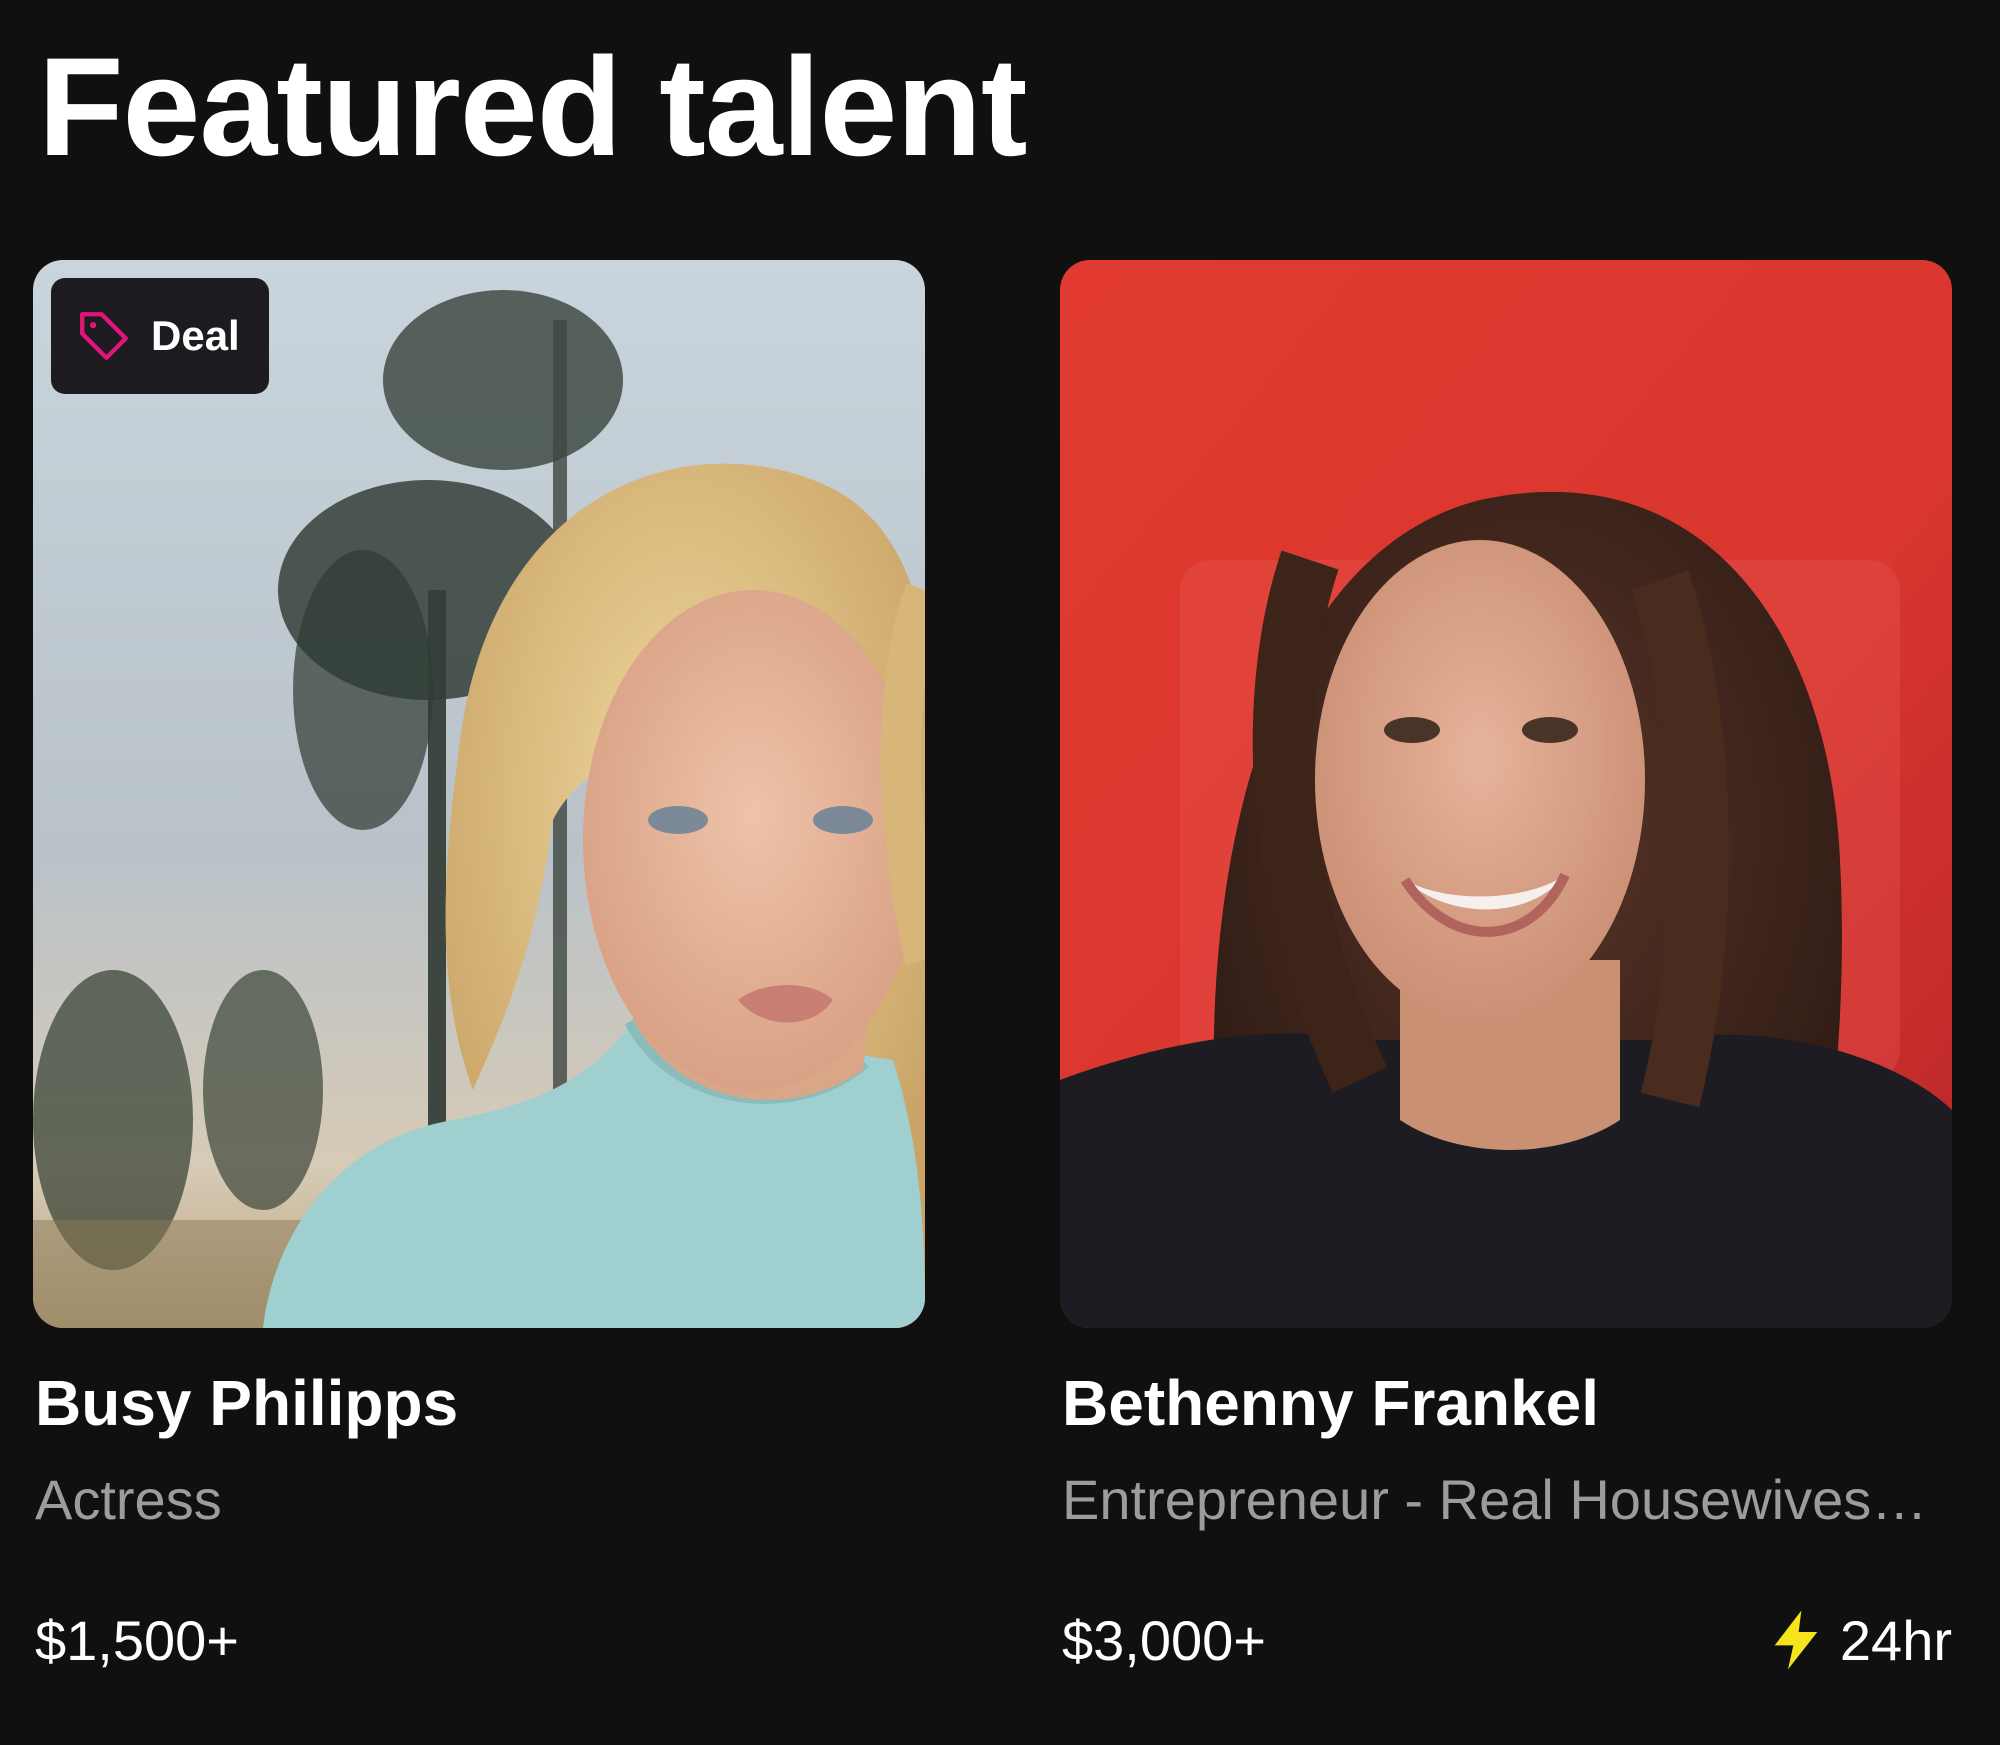  I want to click on talent-category: Actress, so click(128, 1499).